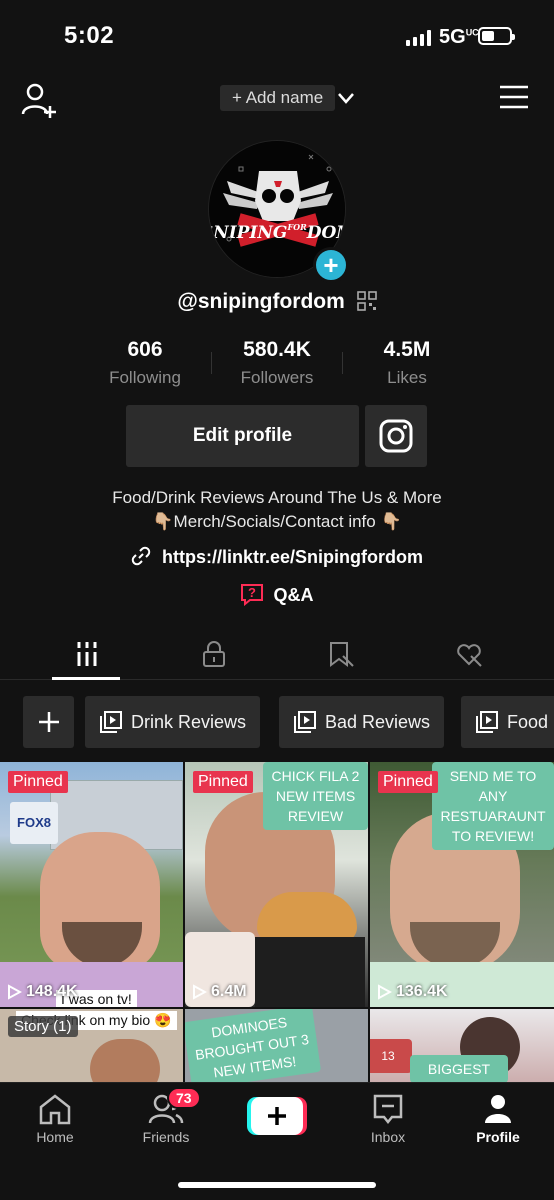  I want to click on nav-inbox: Inbox, so click(388, 1119).